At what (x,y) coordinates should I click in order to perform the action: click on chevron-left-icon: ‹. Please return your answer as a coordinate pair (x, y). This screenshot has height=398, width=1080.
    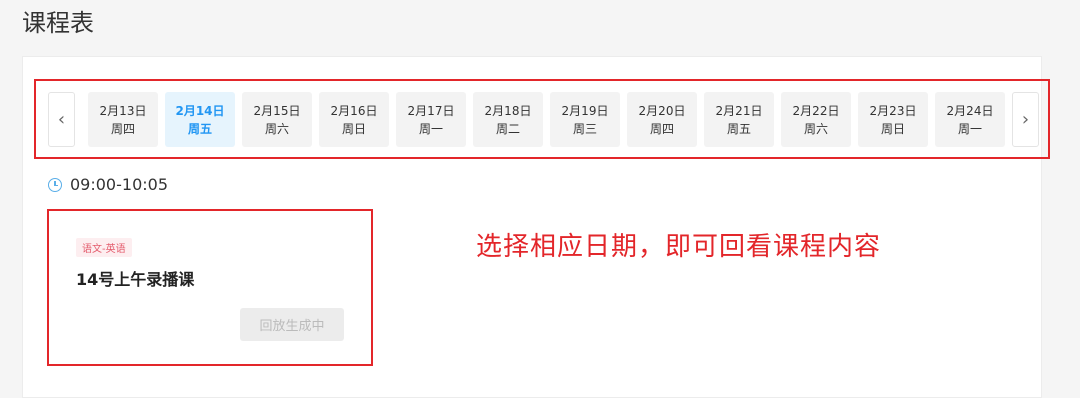
    Looking at the image, I should click on (61, 119).